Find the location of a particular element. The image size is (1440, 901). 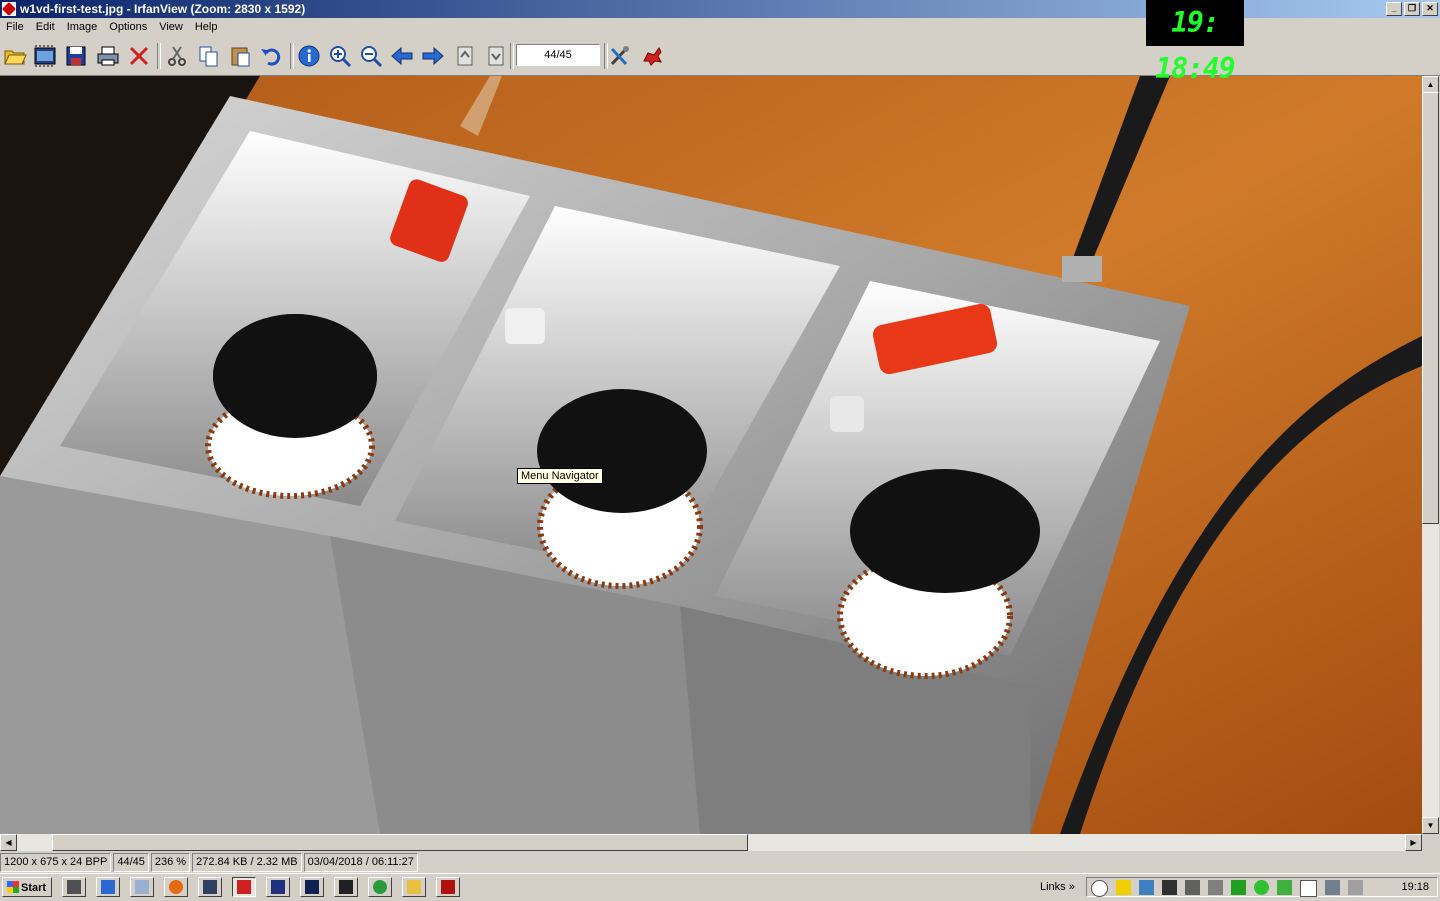

horizontal-scrollbar: ◀ ▶ is located at coordinates (711, 842).